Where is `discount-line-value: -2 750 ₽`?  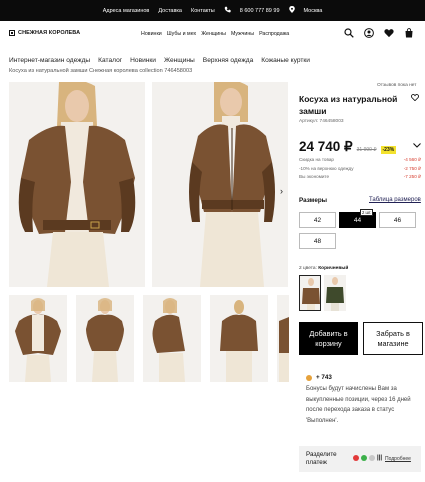
discount-line-value: -2 750 ₽ is located at coordinates (412, 168).